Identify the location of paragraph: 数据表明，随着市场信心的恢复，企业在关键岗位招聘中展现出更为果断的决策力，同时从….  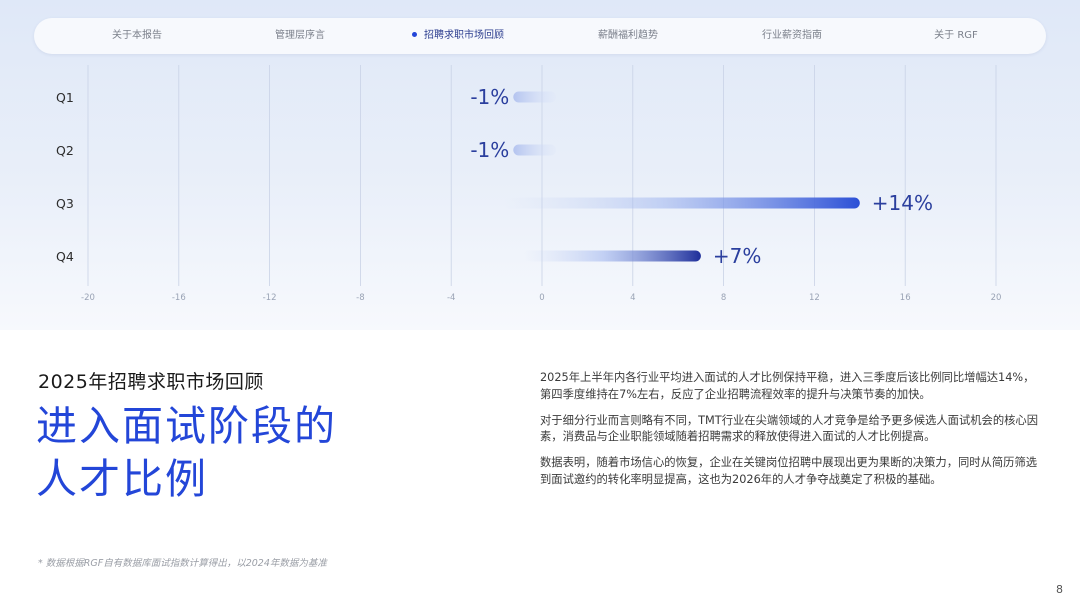
(789, 471).